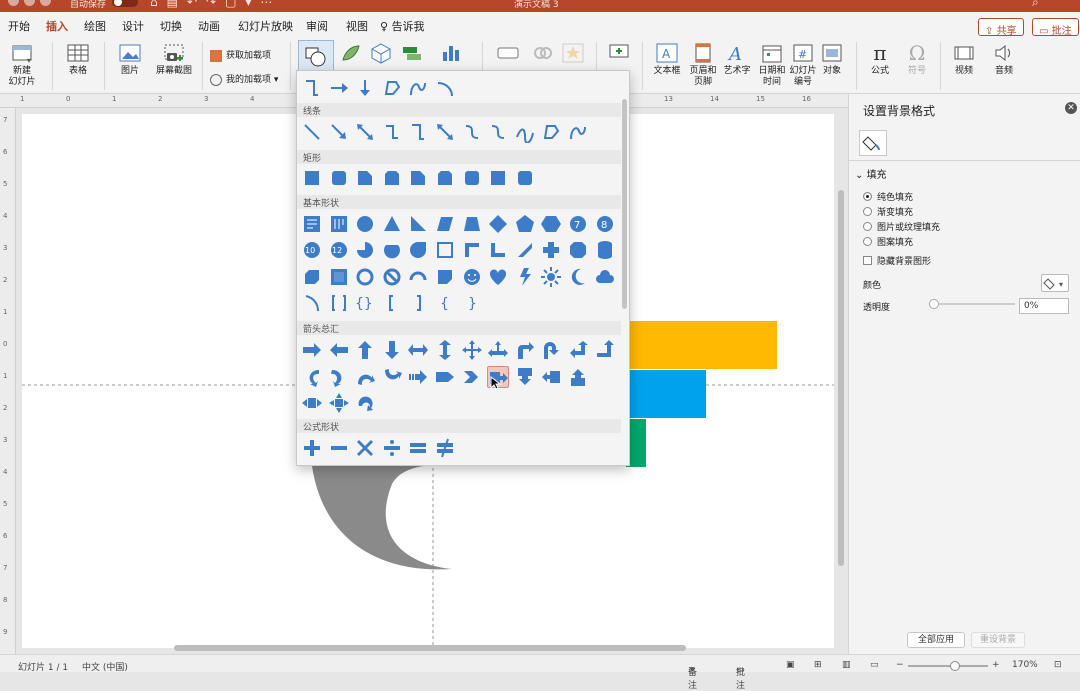 The height and width of the screenshot is (691, 1080). I want to click on tab-slideshow: 幻灯片放映, so click(265, 26).